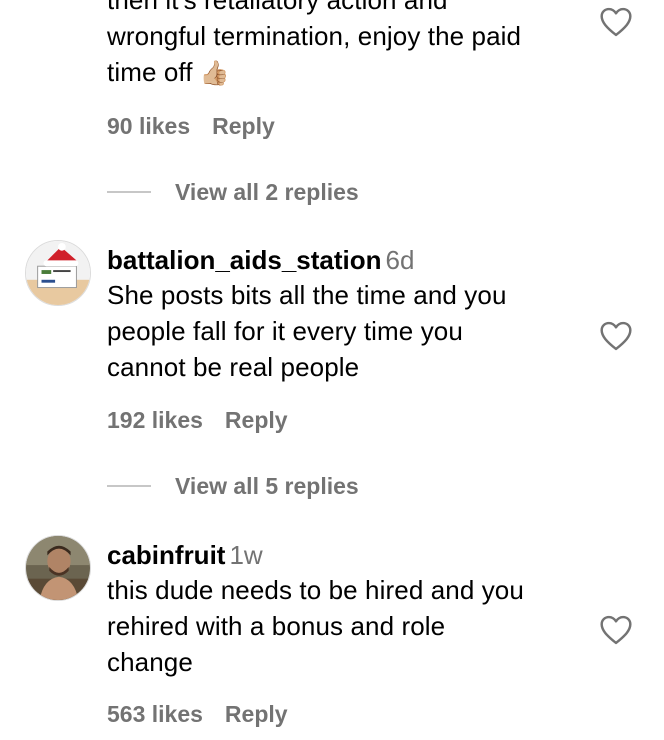  What do you see at coordinates (166, 555) in the screenshot?
I see `username-link: cabinfruit` at bounding box center [166, 555].